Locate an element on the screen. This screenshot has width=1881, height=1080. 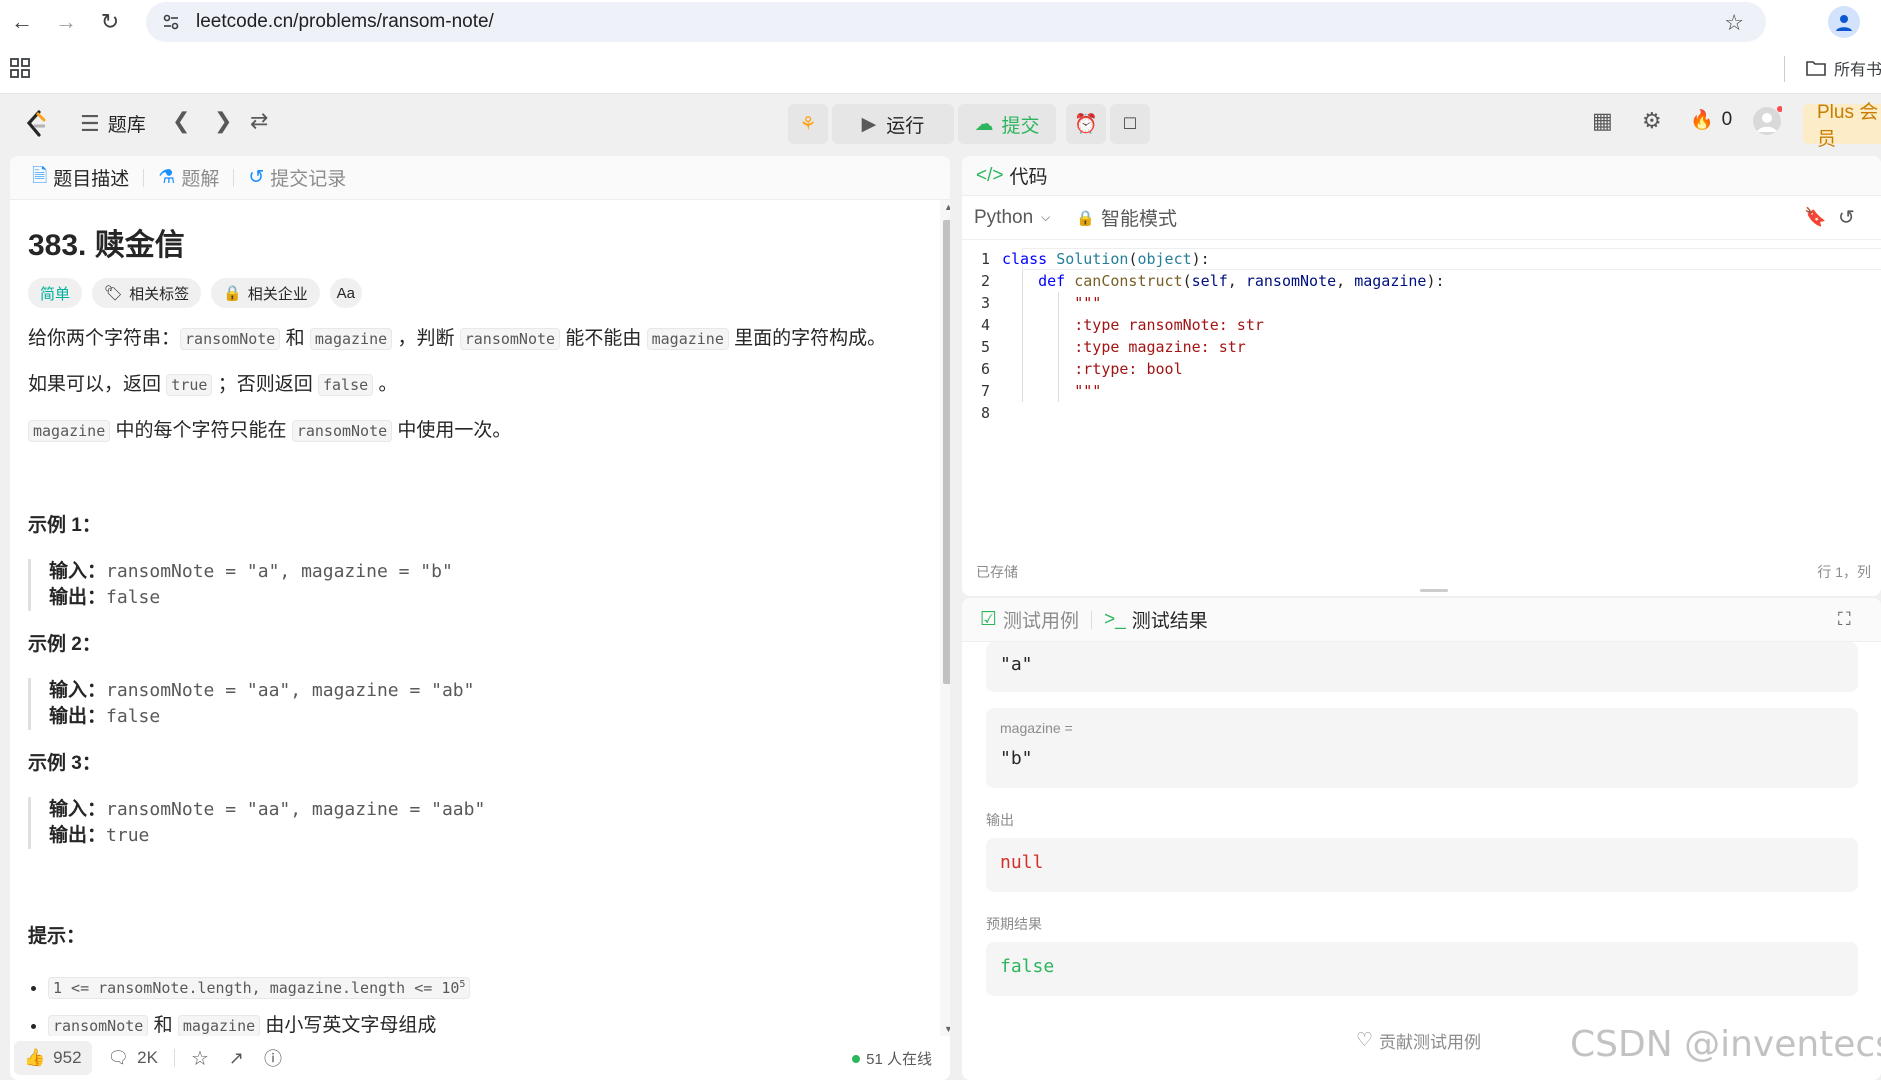
related-companies-button: 🔒 相关企业 is located at coordinates (265, 293).